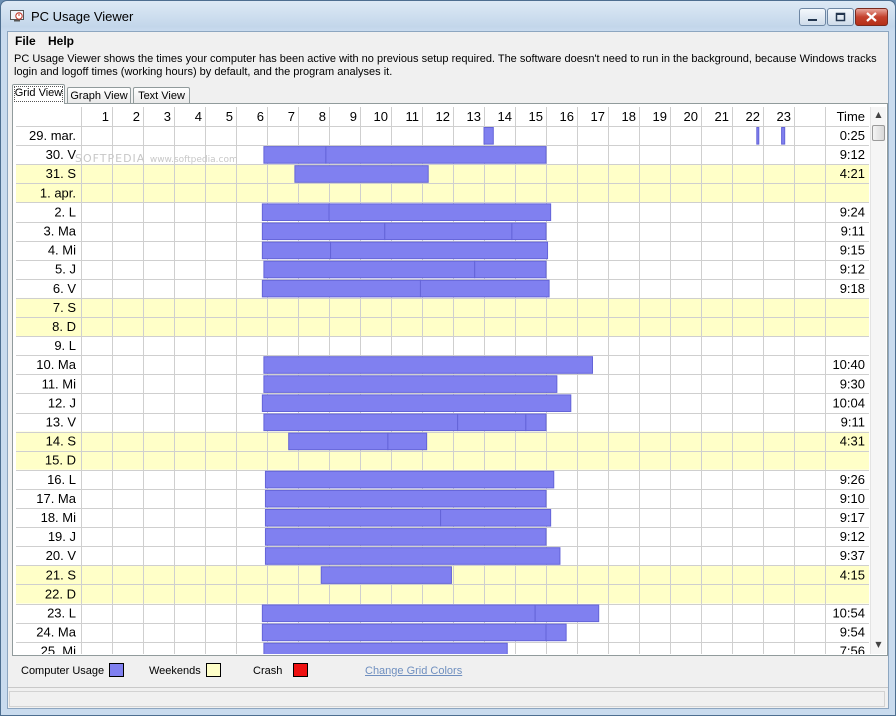 Image resolution: width=896 pixels, height=716 pixels. Describe the element at coordinates (878, 115) in the screenshot. I see `scroll-up-arrow-icon: ▲` at that location.